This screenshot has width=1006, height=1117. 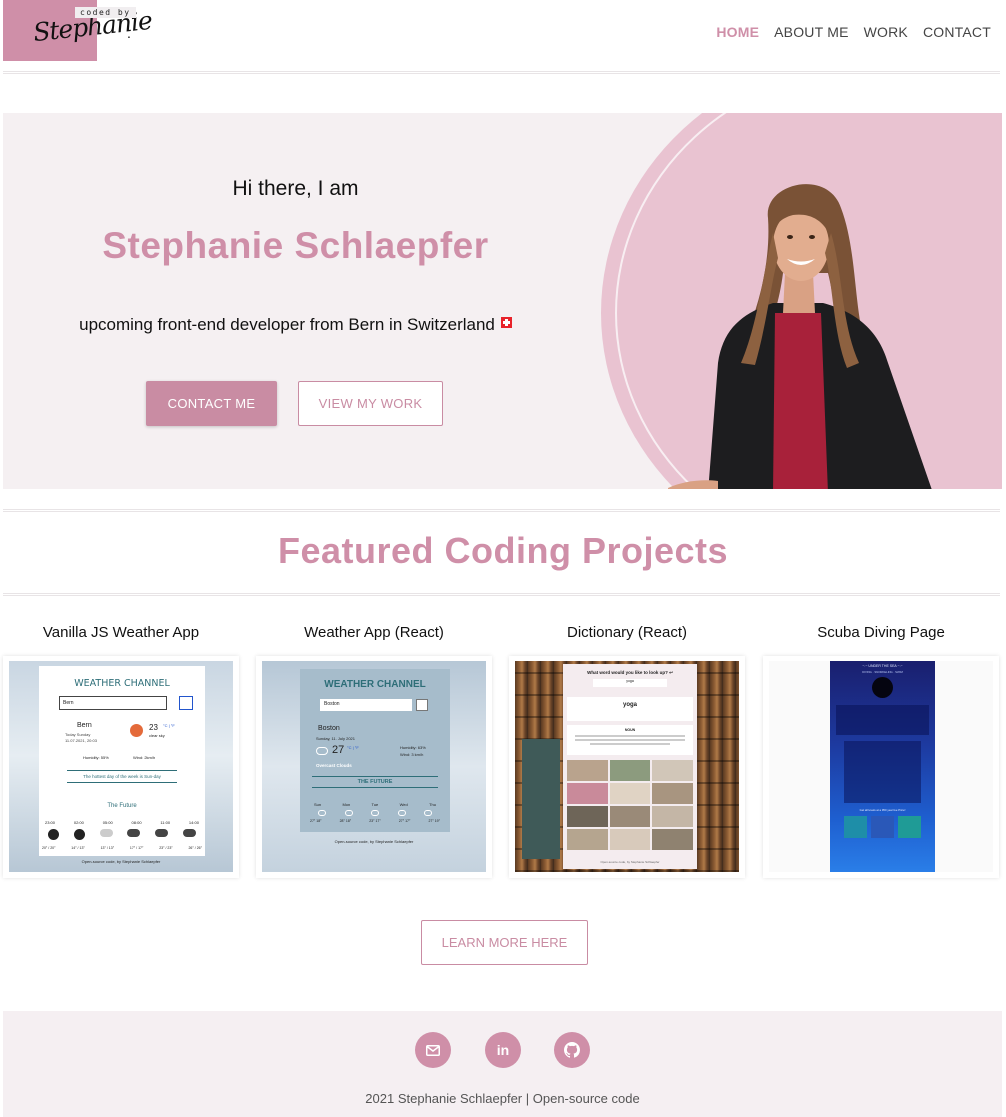 What do you see at coordinates (169, 725) in the screenshot?
I see `widget-units: °C | °F` at bounding box center [169, 725].